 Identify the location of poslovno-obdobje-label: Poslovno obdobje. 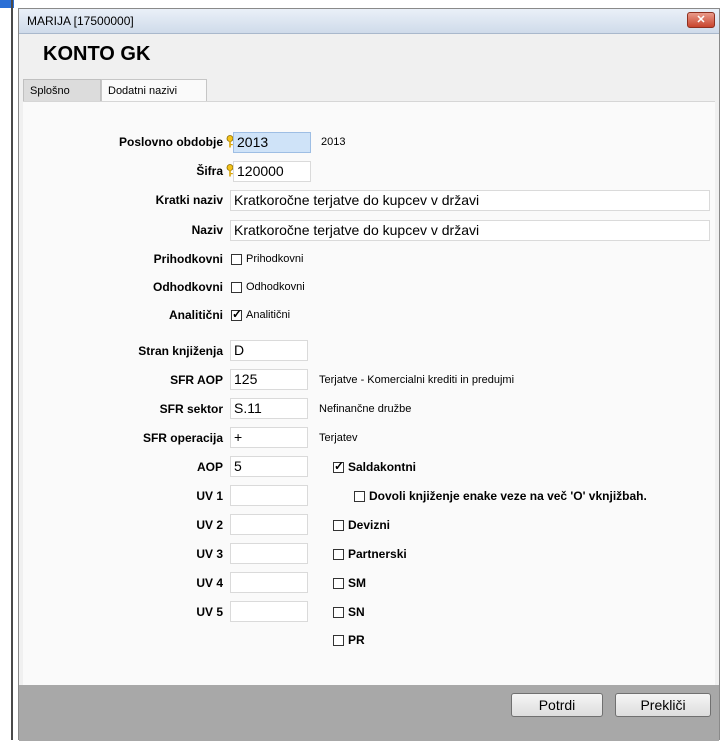
(171, 142).